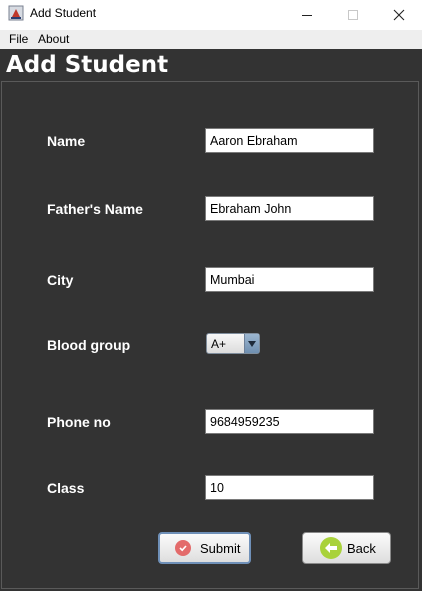  Describe the element at coordinates (16, 13) in the screenshot. I see `java-app-icon` at that location.